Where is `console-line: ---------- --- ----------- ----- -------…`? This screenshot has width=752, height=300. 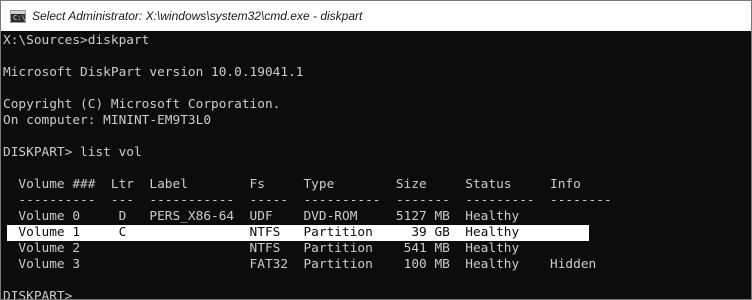 console-line: ---------- --- ----------- ----- -------… is located at coordinates (307, 200).